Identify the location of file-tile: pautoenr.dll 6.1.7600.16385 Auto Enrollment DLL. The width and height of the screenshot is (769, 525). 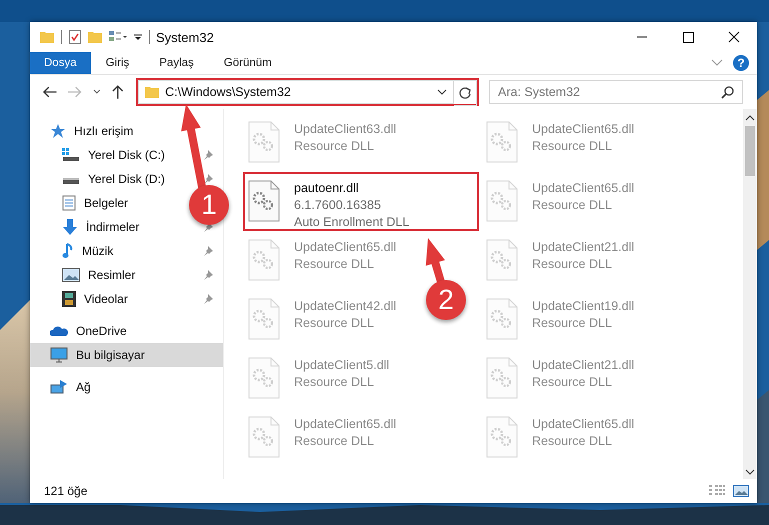
(361, 201).